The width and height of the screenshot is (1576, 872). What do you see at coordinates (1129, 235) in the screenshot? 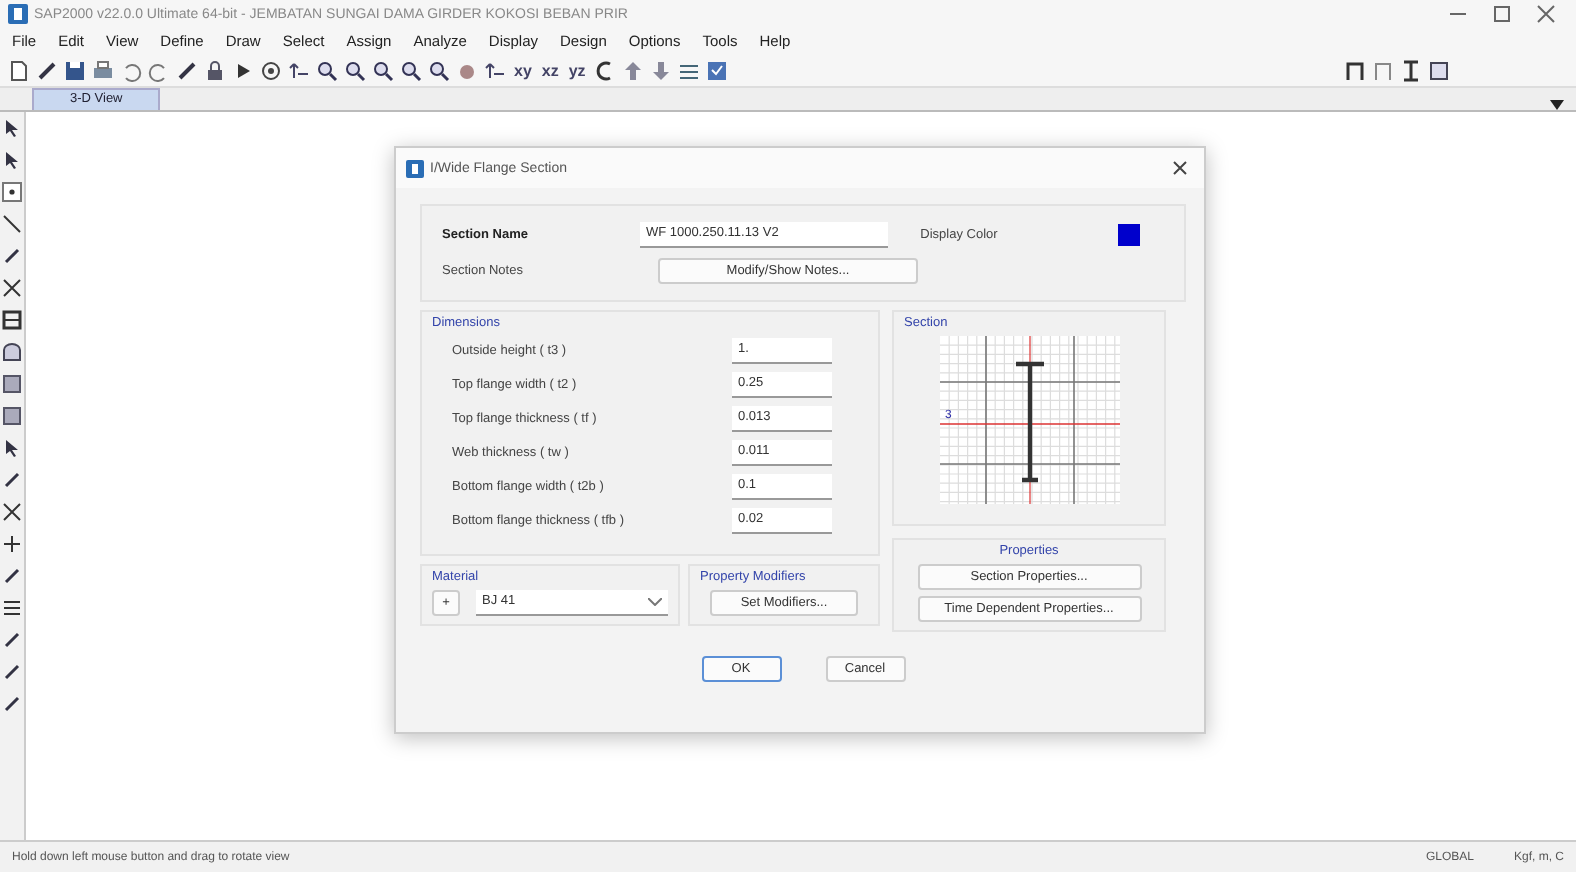
I see `color-swatch` at bounding box center [1129, 235].